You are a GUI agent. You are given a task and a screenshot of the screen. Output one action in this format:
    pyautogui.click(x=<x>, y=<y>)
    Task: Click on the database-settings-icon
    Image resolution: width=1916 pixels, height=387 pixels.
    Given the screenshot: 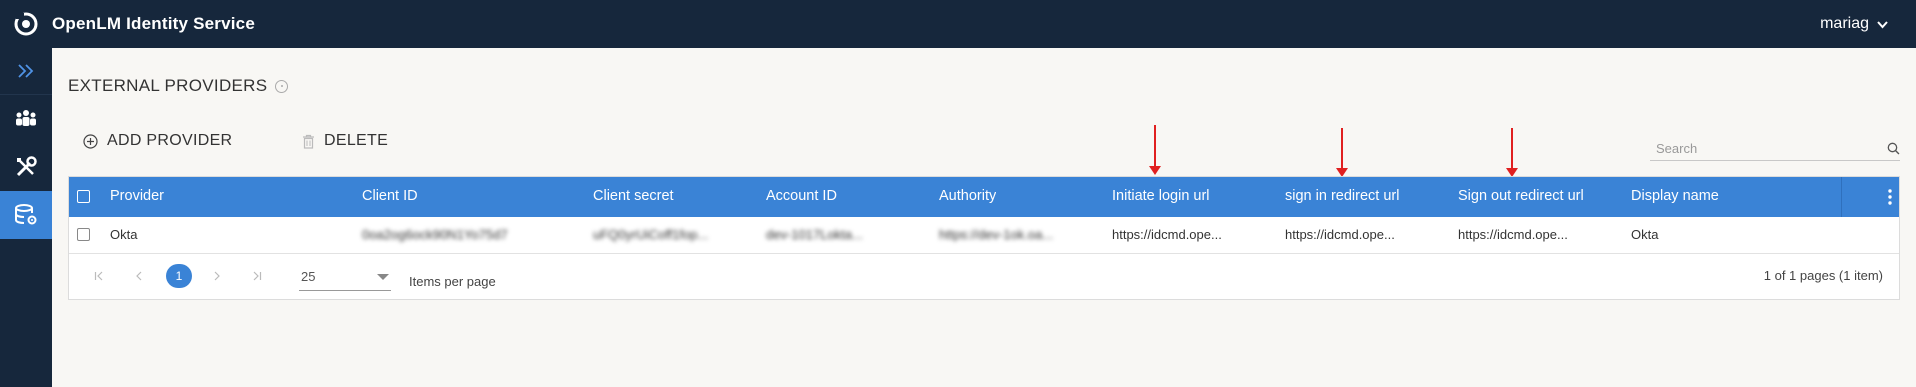 What is the action you would take?
    pyautogui.click(x=26, y=214)
    